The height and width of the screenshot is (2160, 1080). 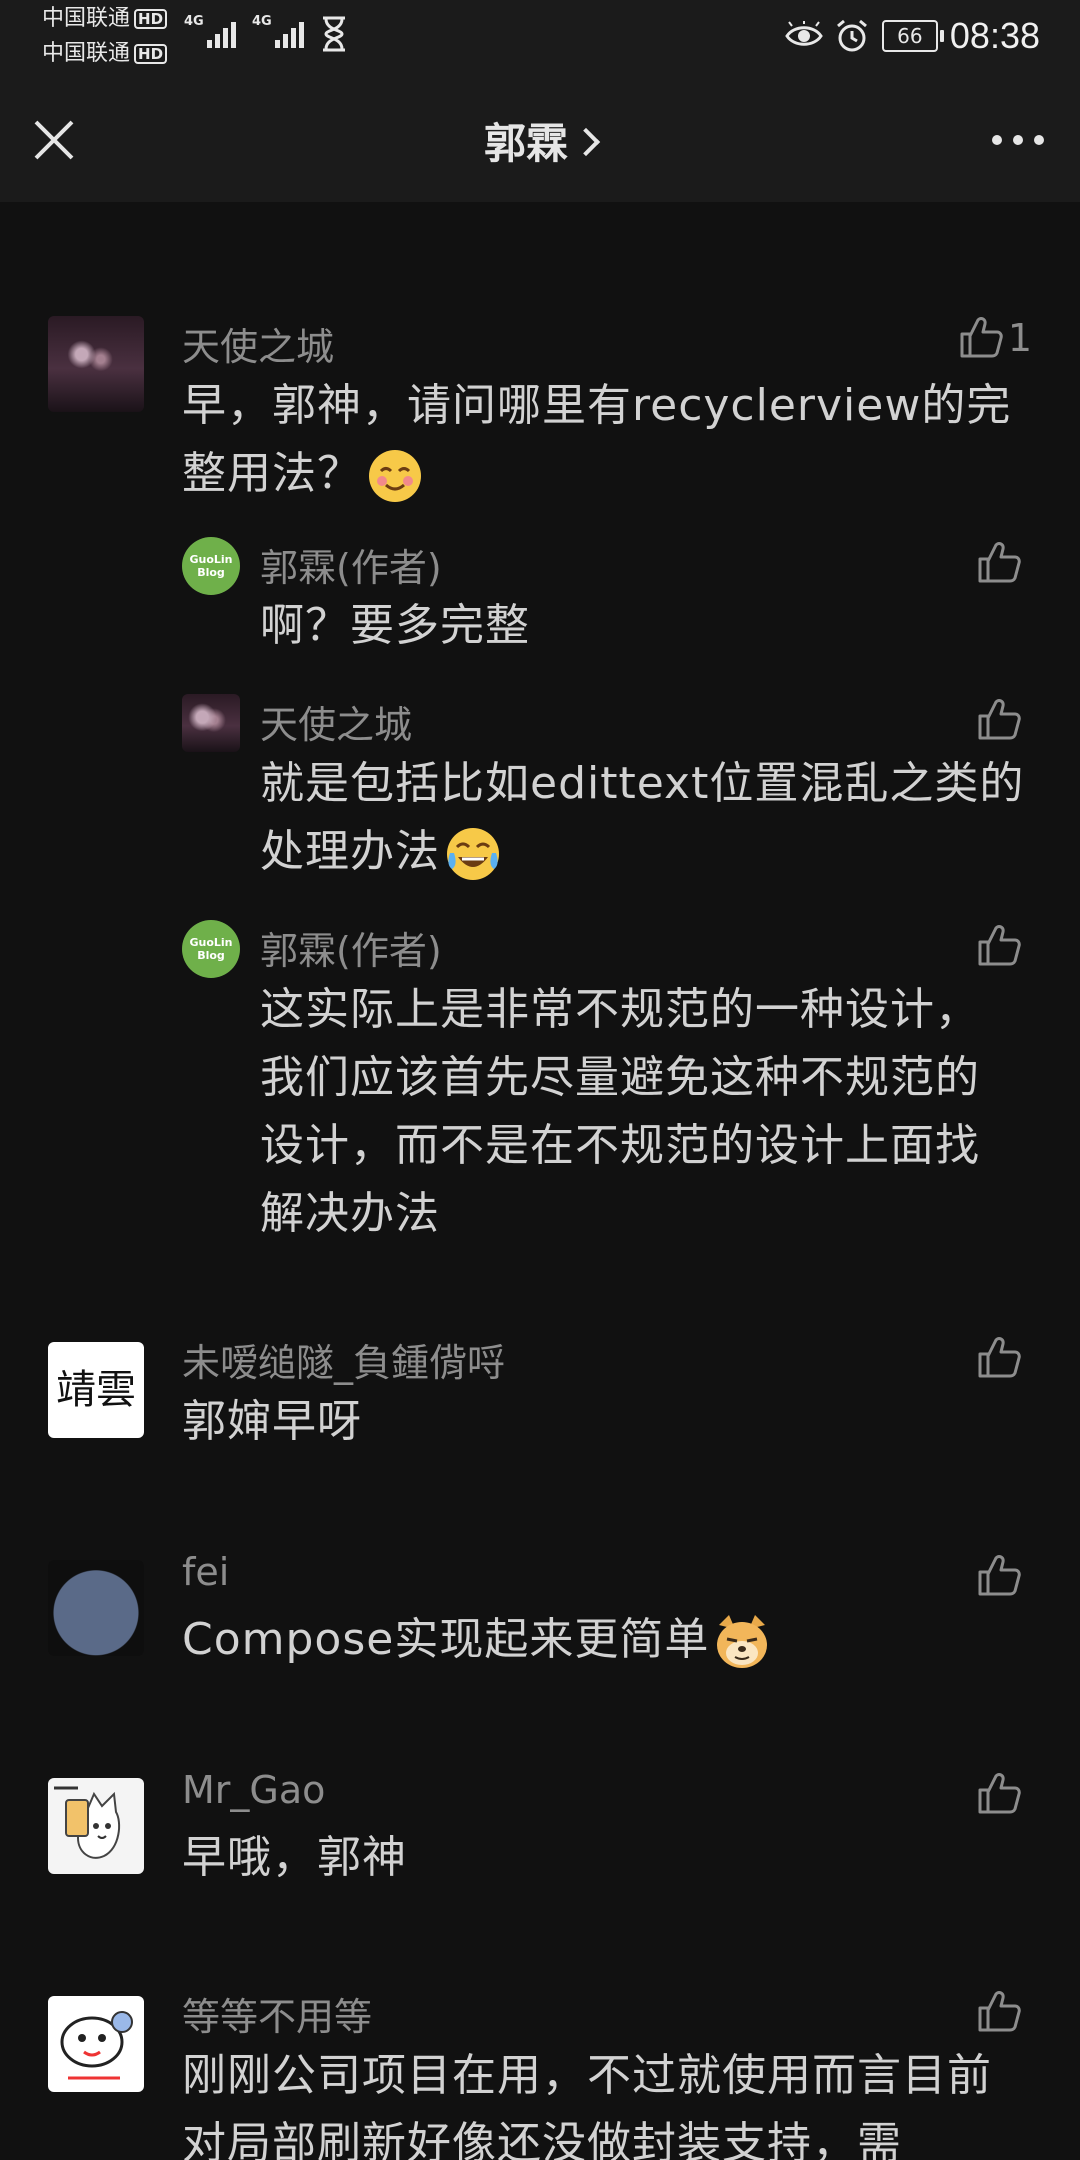 I want to click on cat-avatar-icon, so click(x=87, y=1822).